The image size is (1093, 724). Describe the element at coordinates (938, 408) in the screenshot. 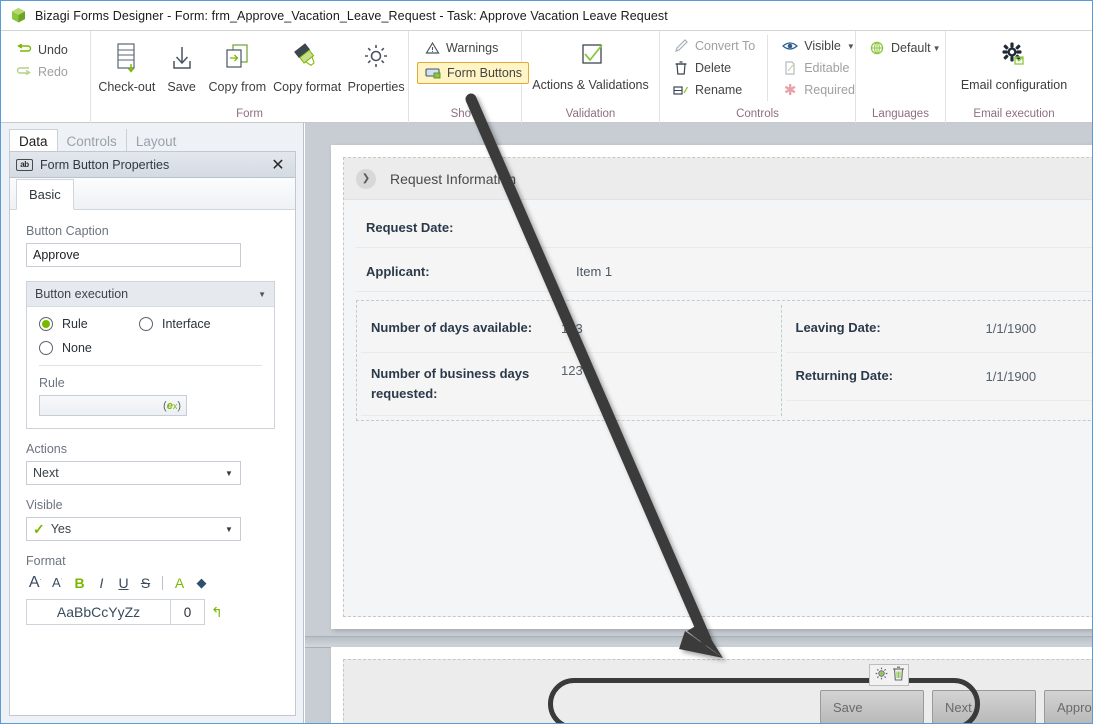

I see `column-right-filler` at that location.